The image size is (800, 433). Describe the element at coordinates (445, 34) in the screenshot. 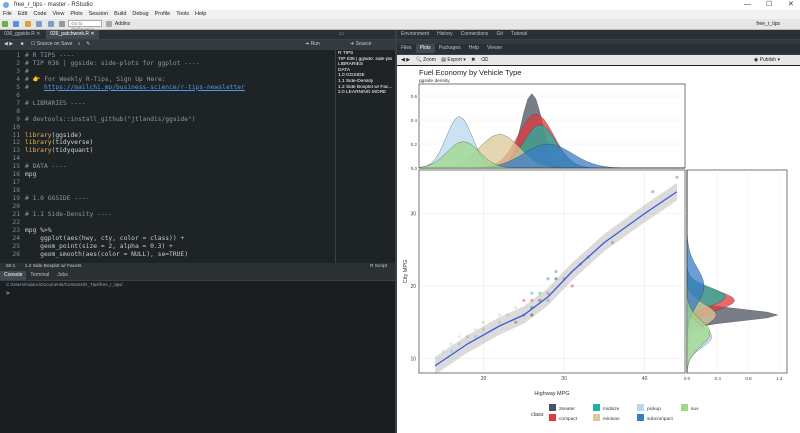

I see `tab-history: History` at that location.